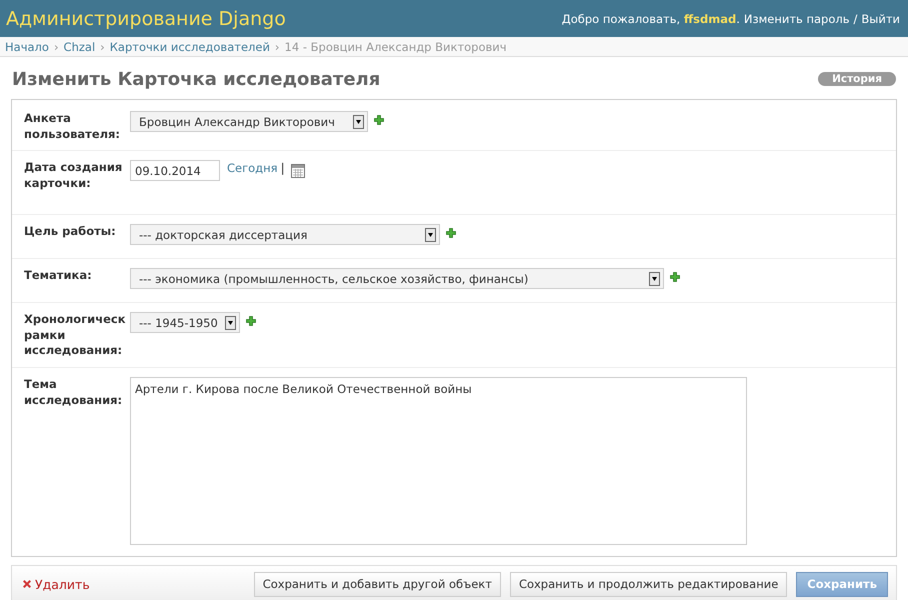  Describe the element at coordinates (74, 392) in the screenshot. I see `field-label: Тема исследования:` at that location.